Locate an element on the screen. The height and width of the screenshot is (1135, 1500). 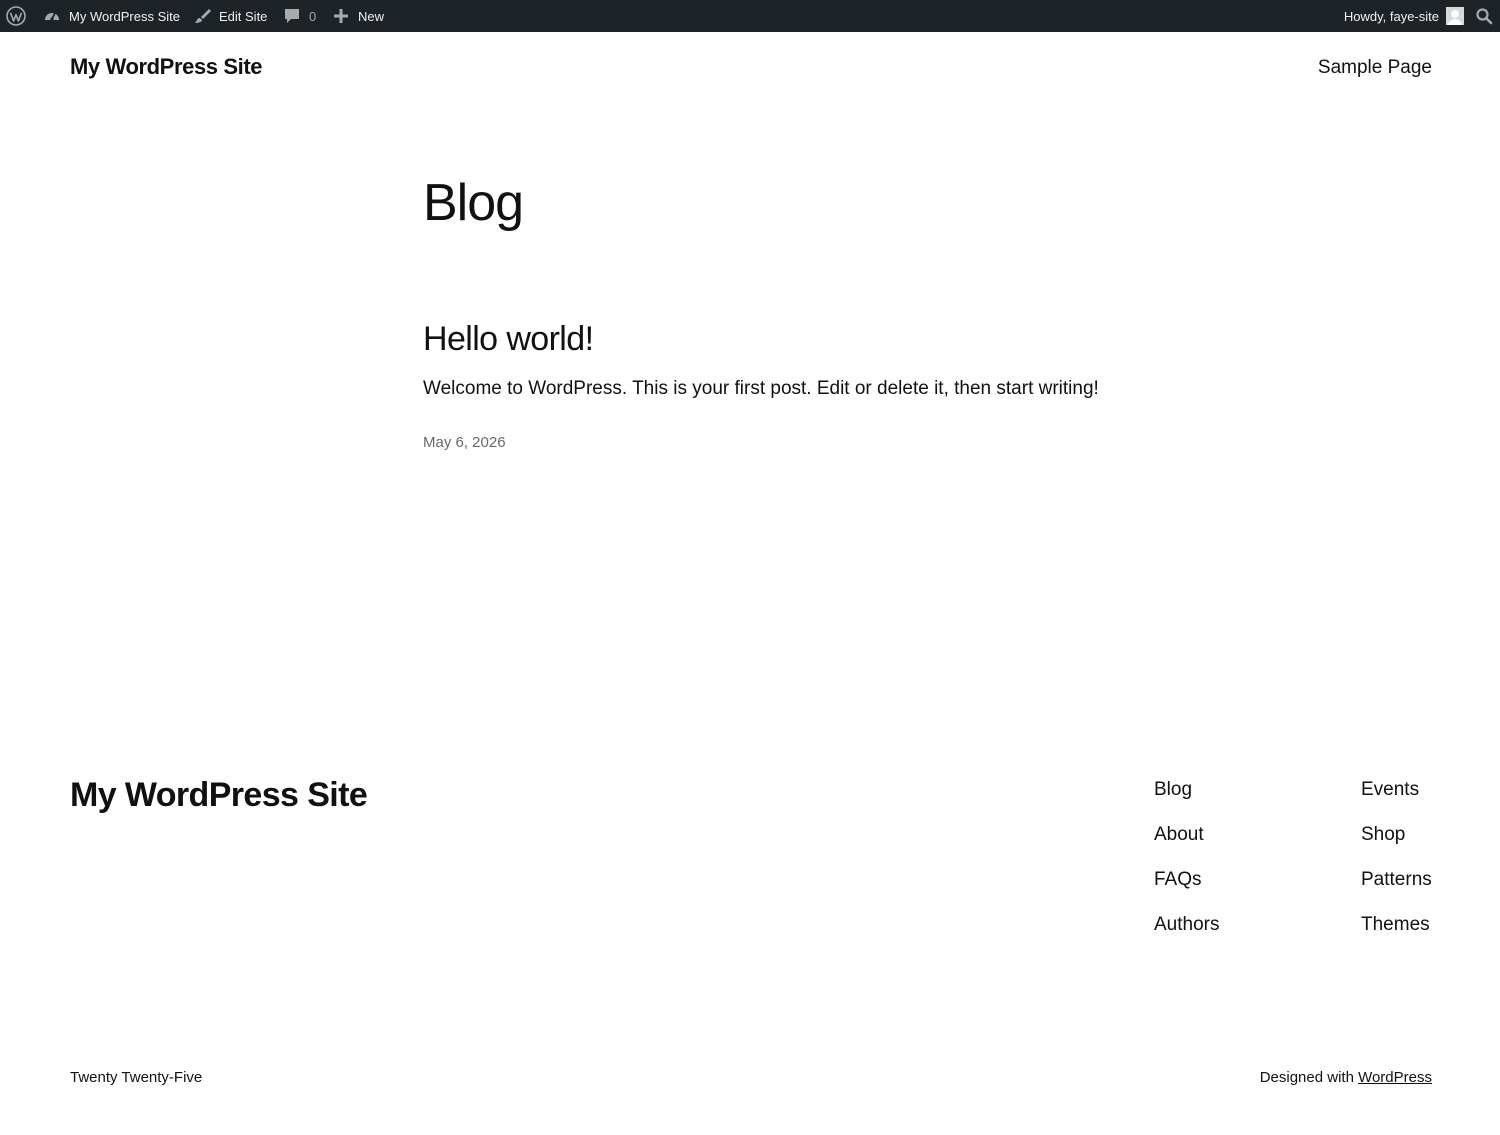
admin-bar-site-link: My WordPress Site is located at coordinates (111, 16).